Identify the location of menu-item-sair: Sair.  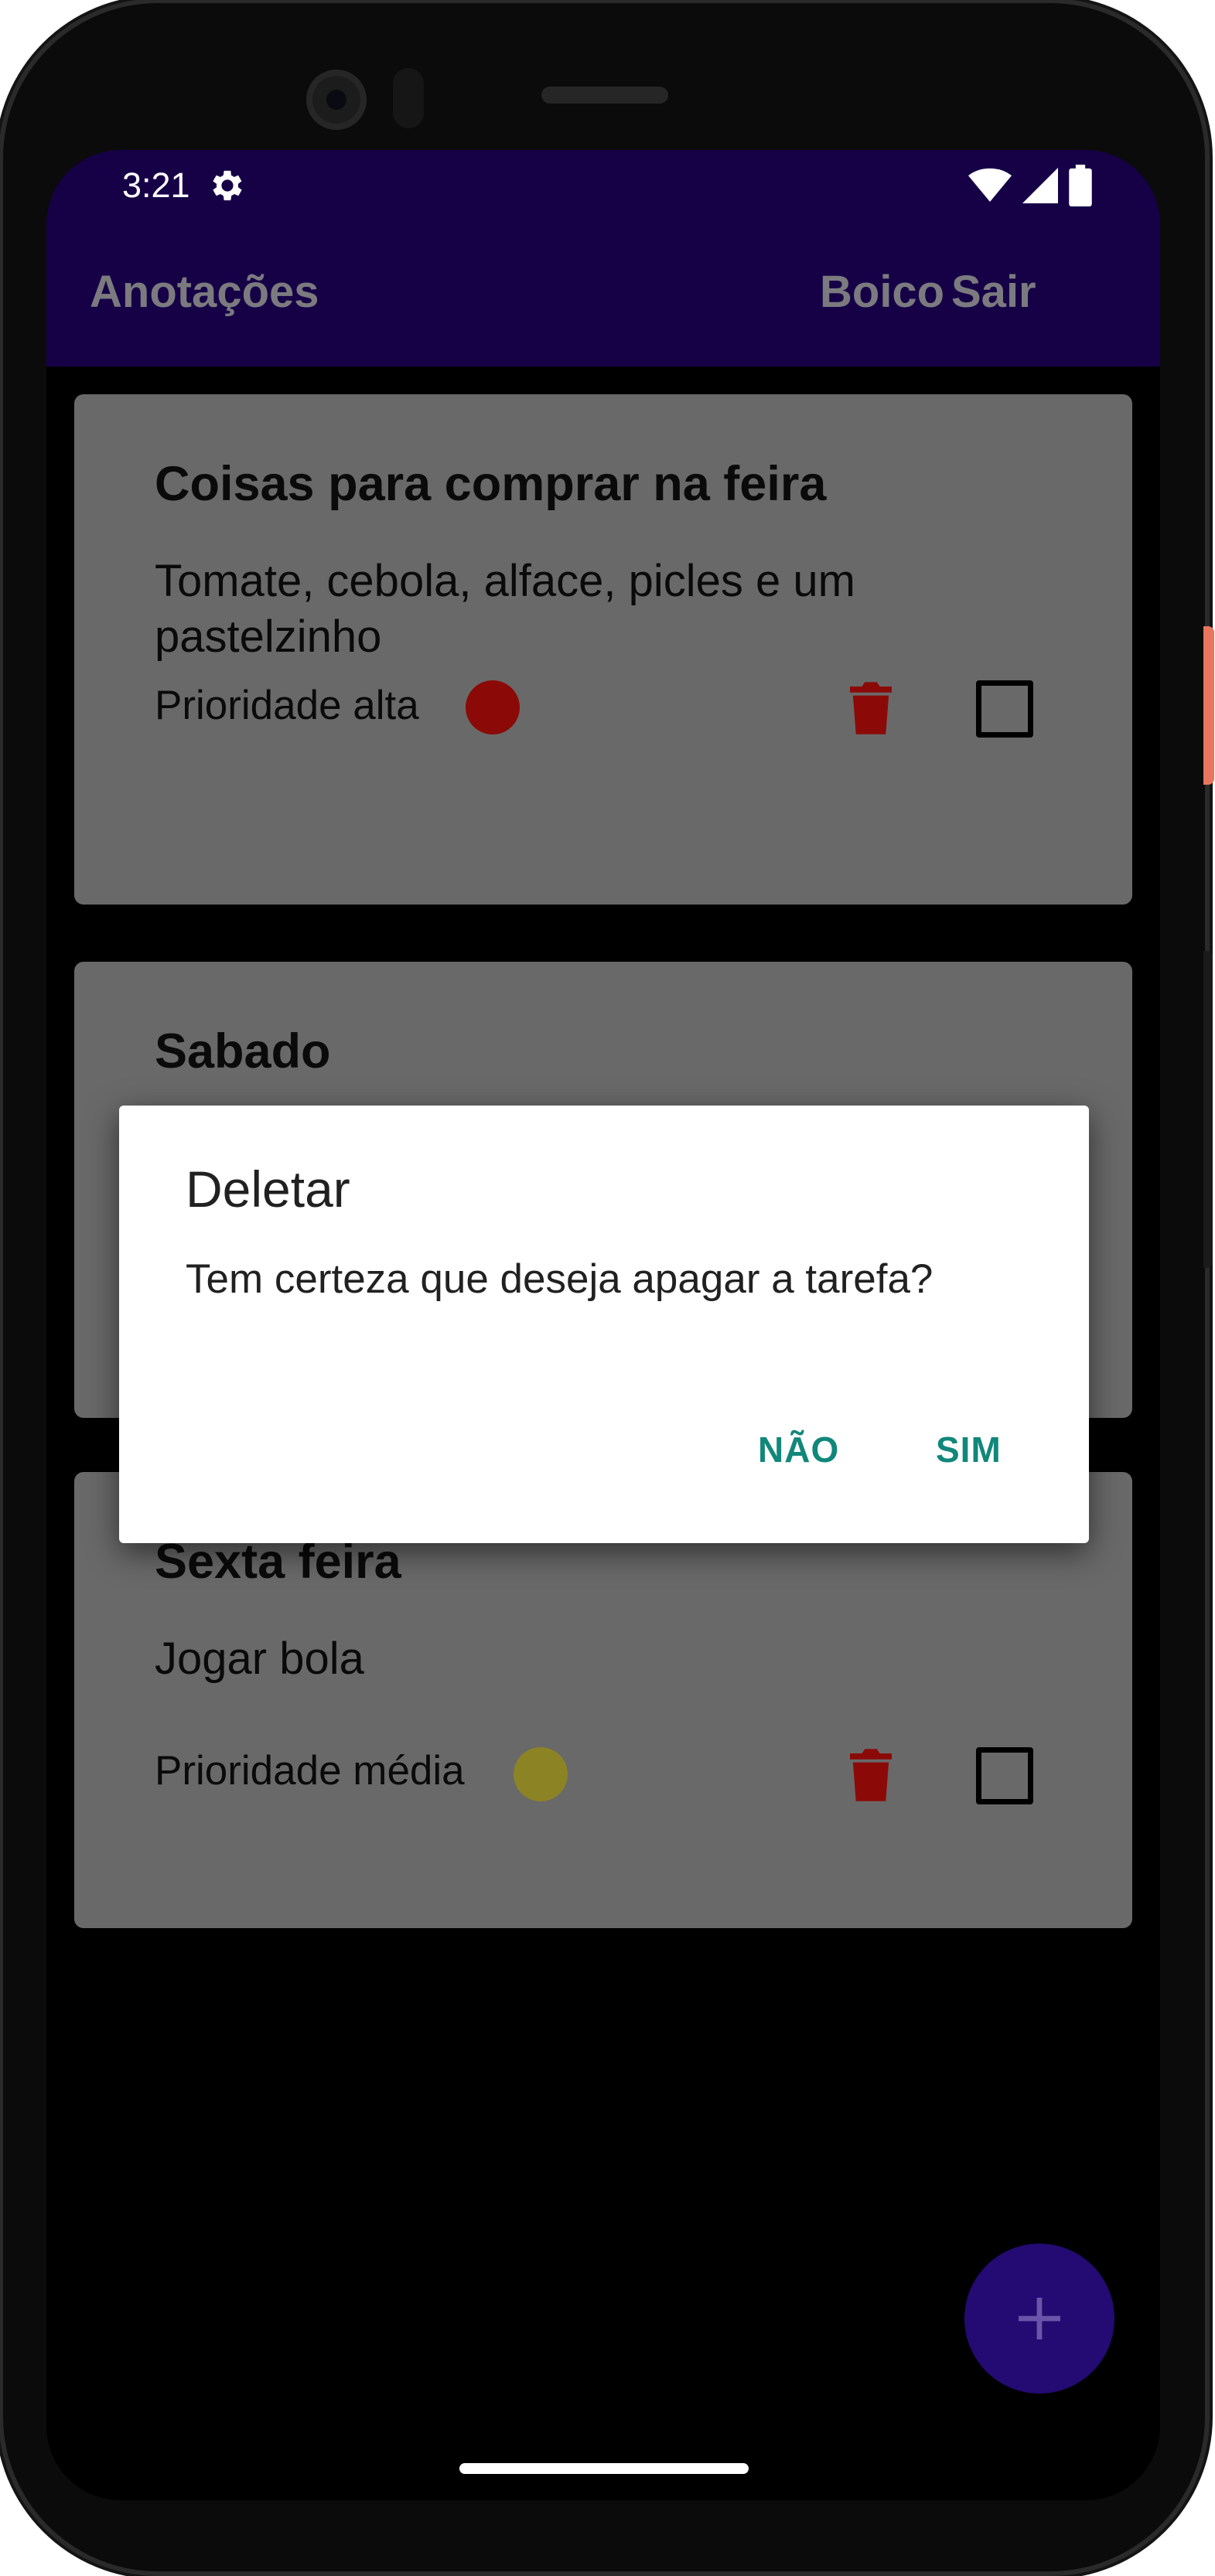
(994, 292).